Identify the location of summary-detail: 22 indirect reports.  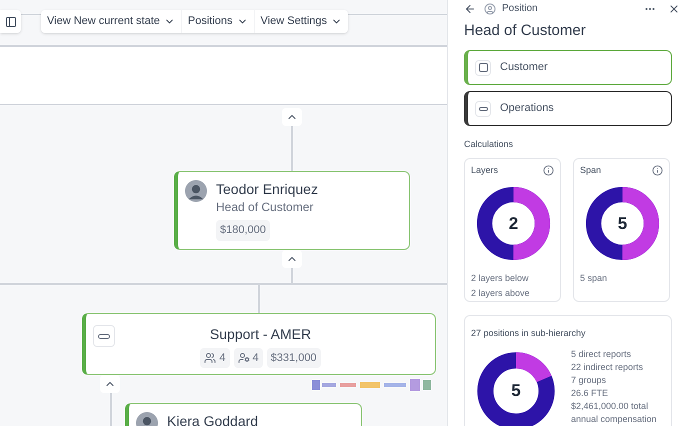
(607, 367).